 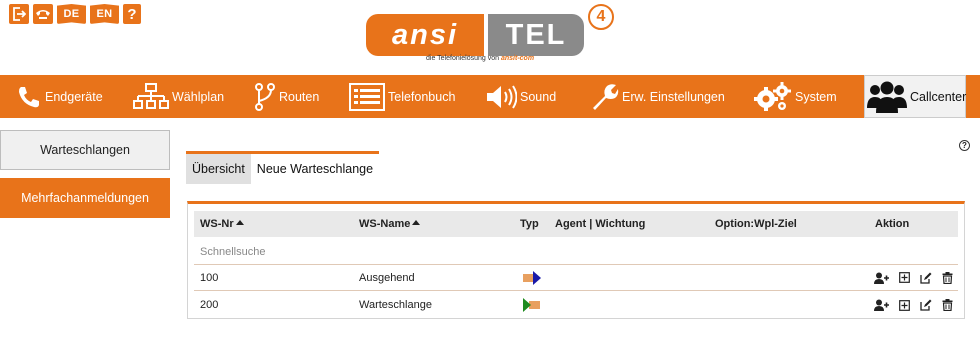 What do you see at coordinates (576, 305) in the screenshot?
I see `table-row: 200 Warteschlange` at bounding box center [576, 305].